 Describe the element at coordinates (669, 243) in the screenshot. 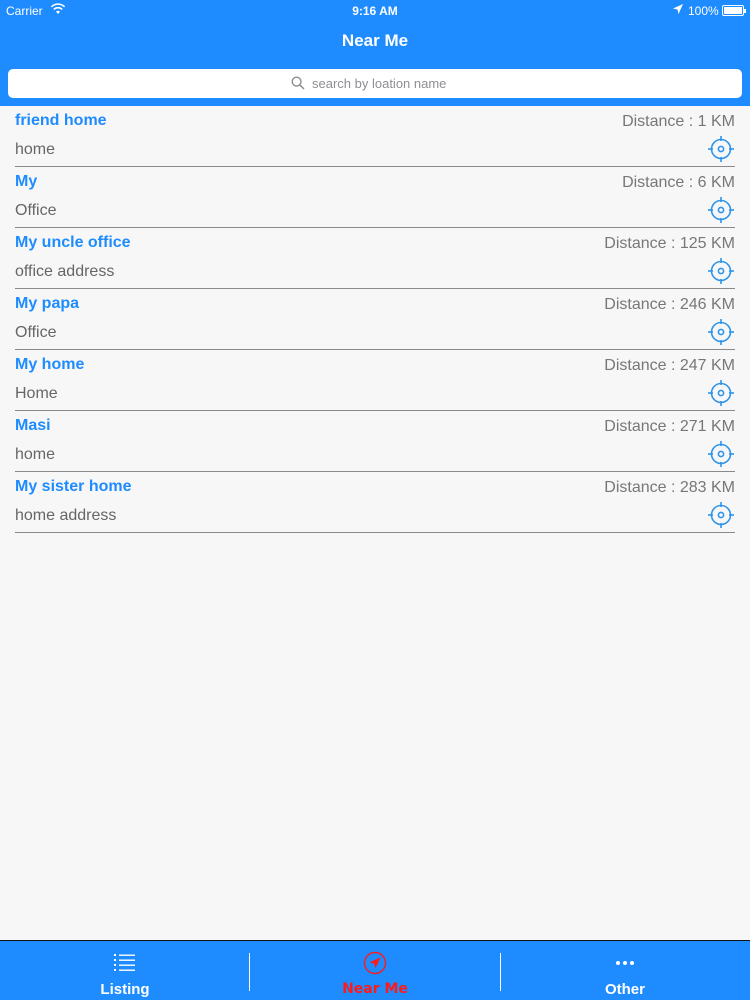

I see `location-distance: Distance : 125 KM` at that location.